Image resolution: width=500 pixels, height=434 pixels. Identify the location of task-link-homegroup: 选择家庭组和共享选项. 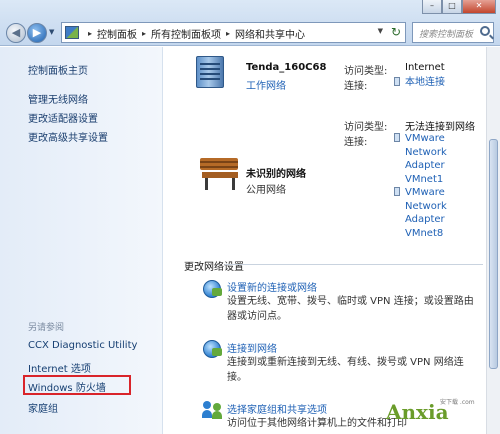
(277, 408).